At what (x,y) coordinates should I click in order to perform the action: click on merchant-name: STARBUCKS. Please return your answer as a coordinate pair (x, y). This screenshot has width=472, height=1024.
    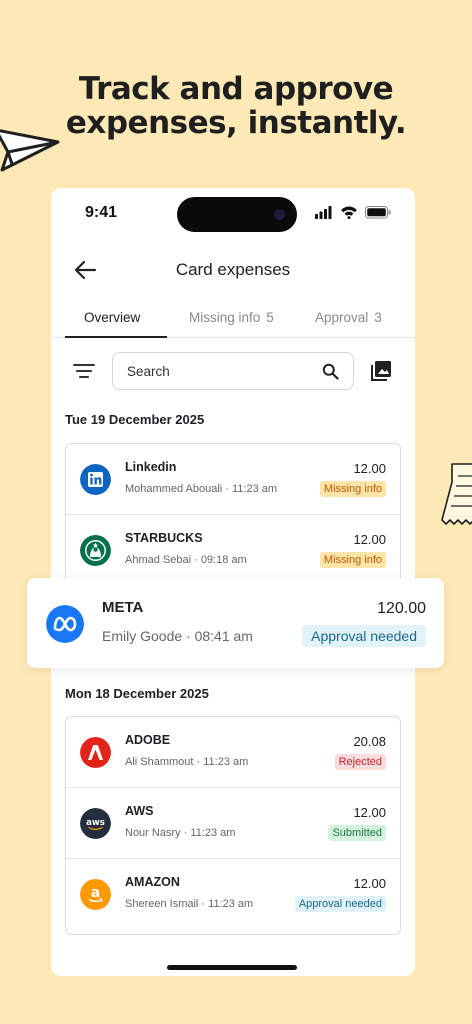
    Looking at the image, I should click on (164, 538).